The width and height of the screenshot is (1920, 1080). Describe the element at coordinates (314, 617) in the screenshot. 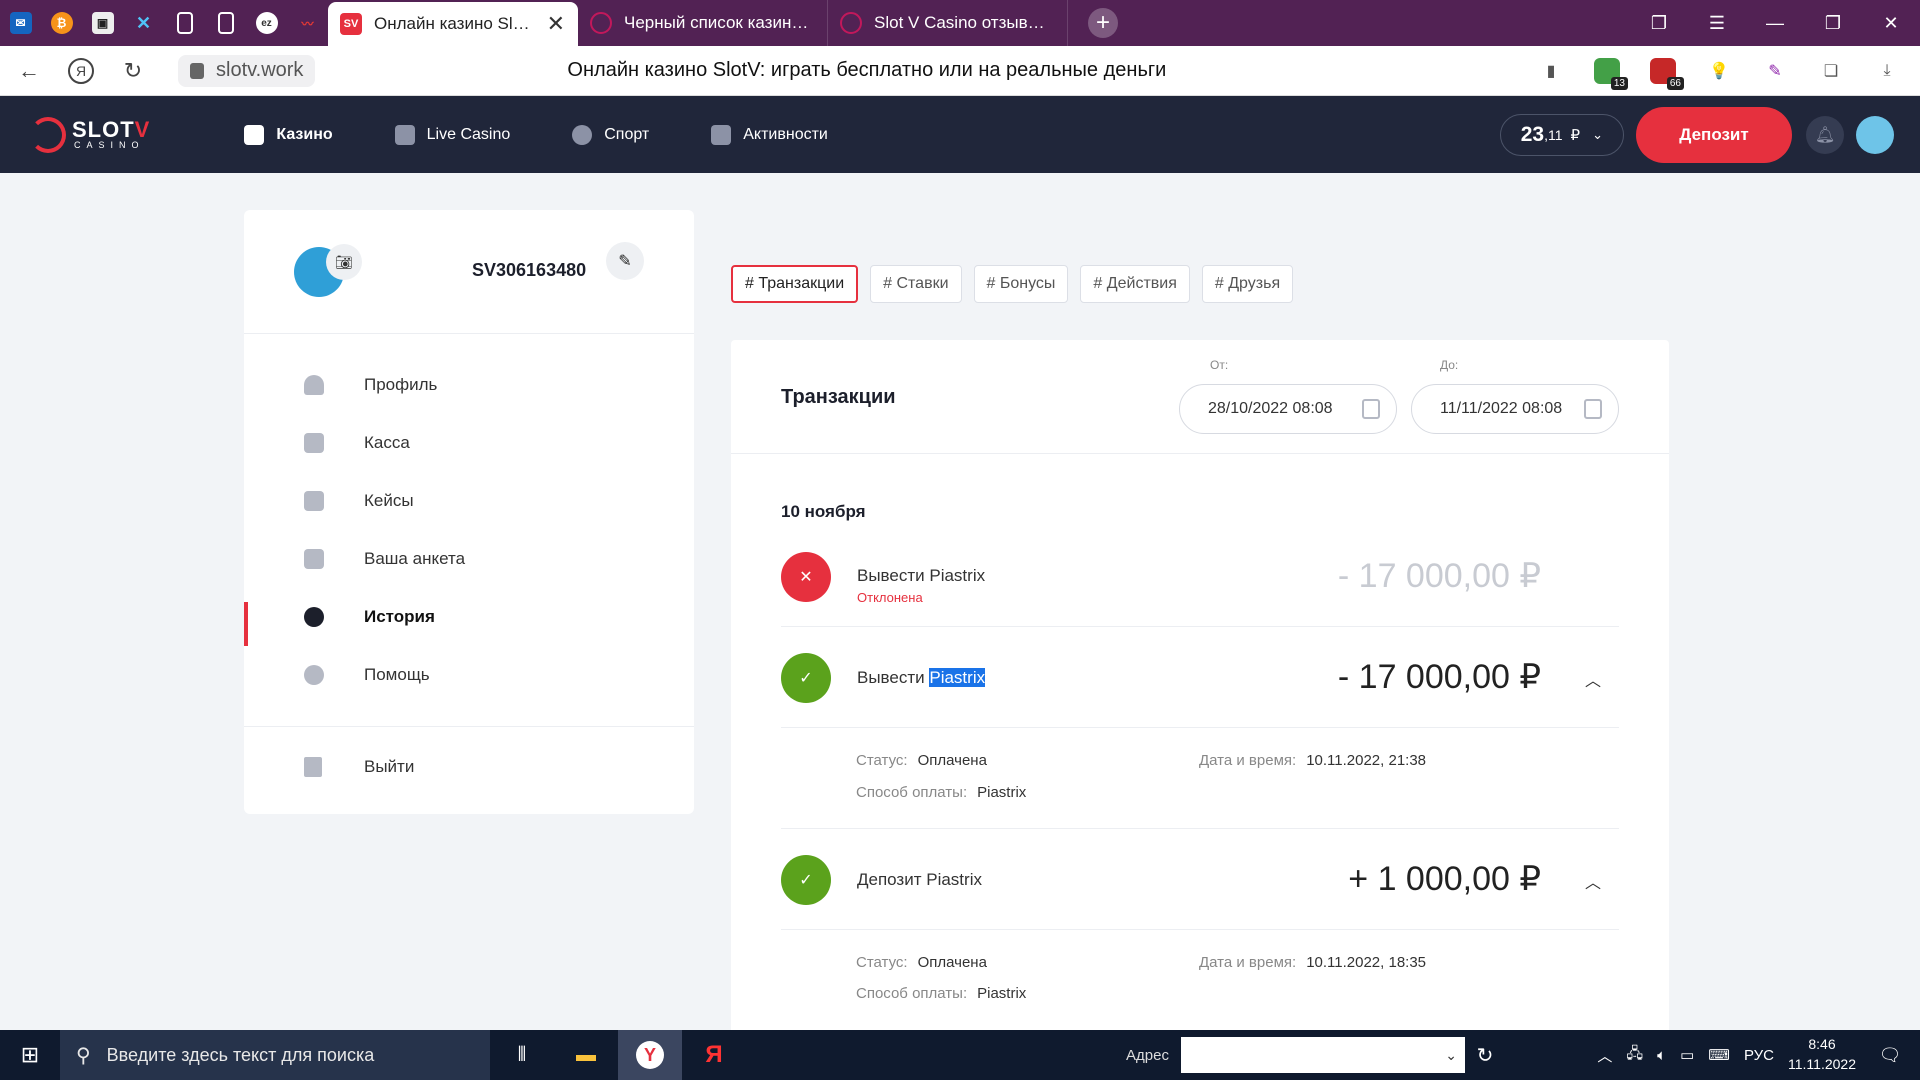

I see `history-gear-icon` at that location.